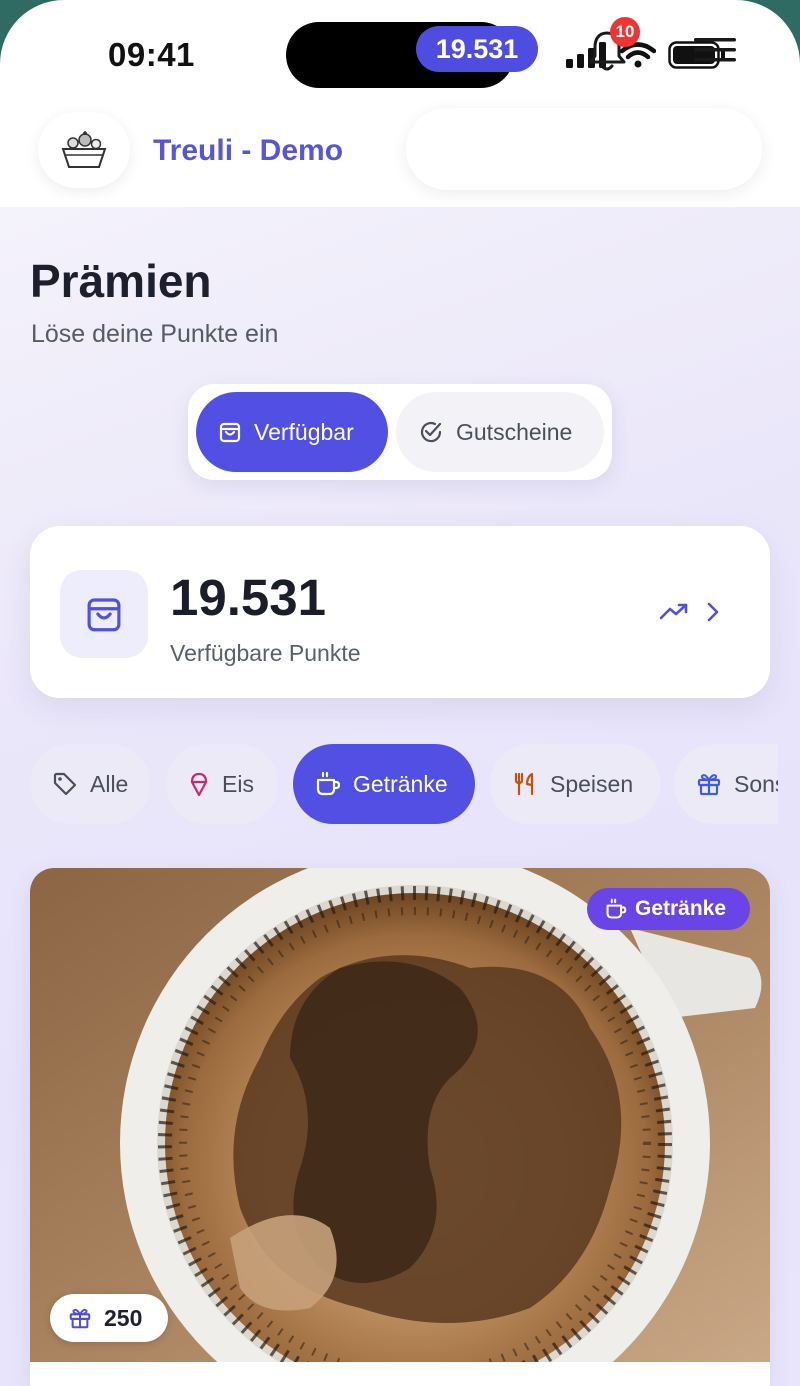  Describe the element at coordinates (248, 151) in the screenshot. I see `brand-name: Treuli - Demo` at that location.